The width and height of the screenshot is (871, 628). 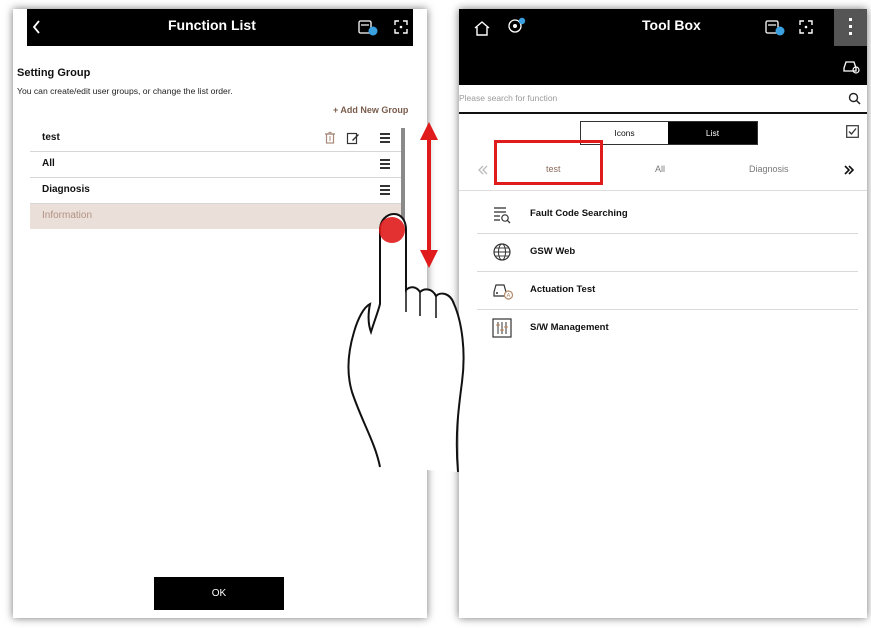 I want to click on svg-text: A, so click(x=509, y=296).